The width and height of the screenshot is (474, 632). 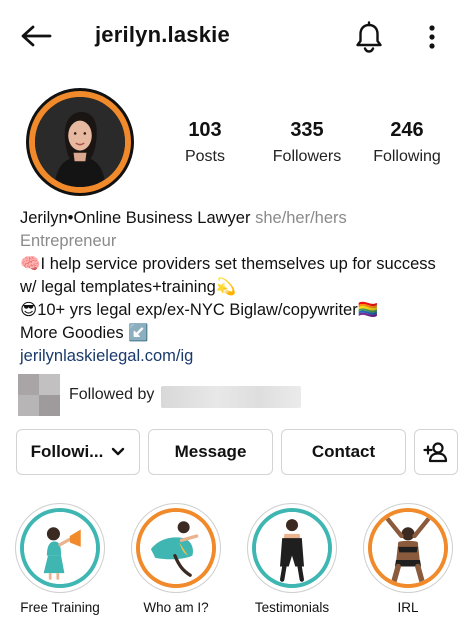 What do you see at coordinates (407, 130) in the screenshot?
I see `following-number: 246` at bounding box center [407, 130].